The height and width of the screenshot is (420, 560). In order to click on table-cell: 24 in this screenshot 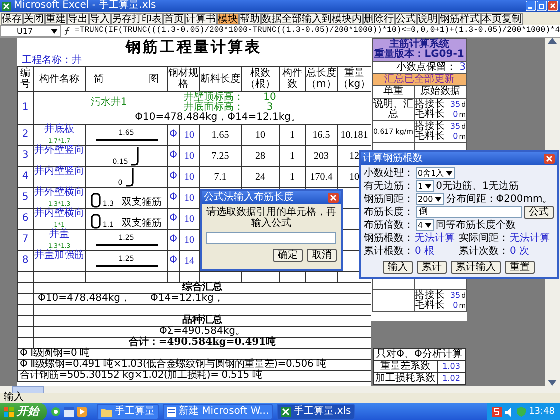, I will do `click(261, 177)`.